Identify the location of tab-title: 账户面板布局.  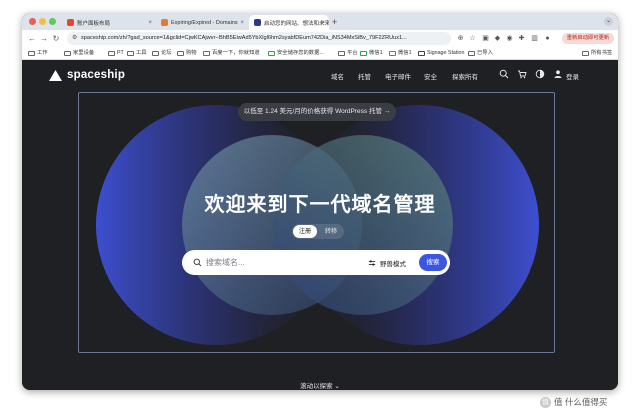
(94, 23).